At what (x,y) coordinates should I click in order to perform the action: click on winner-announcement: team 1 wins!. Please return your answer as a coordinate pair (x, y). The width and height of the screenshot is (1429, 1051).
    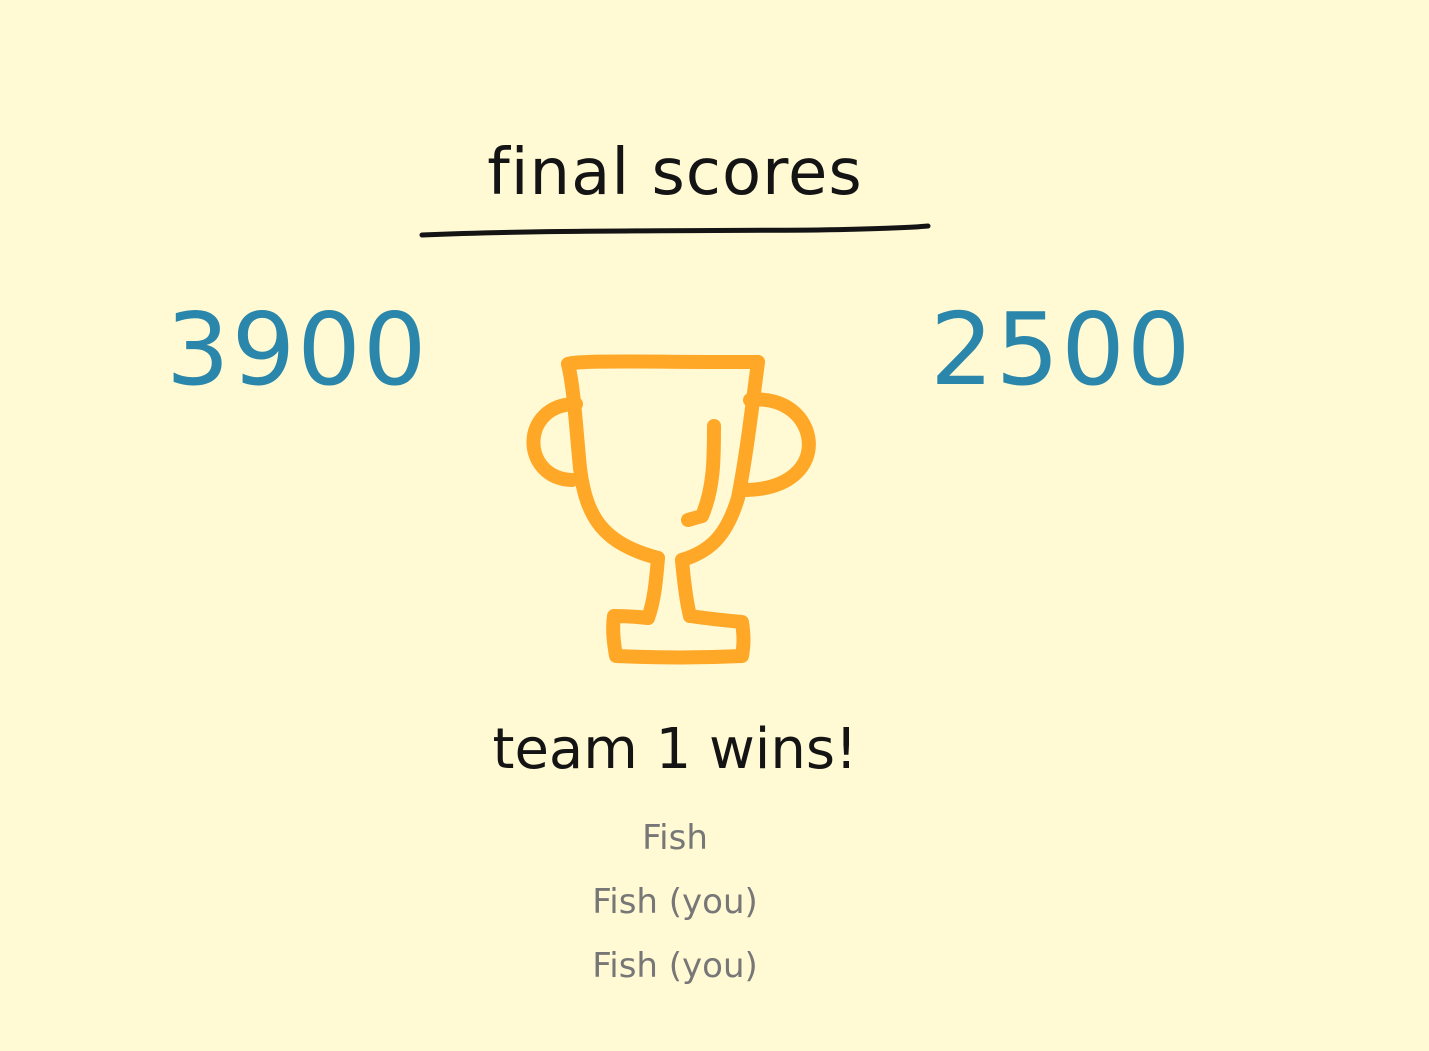
    Looking at the image, I should click on (675, 749).